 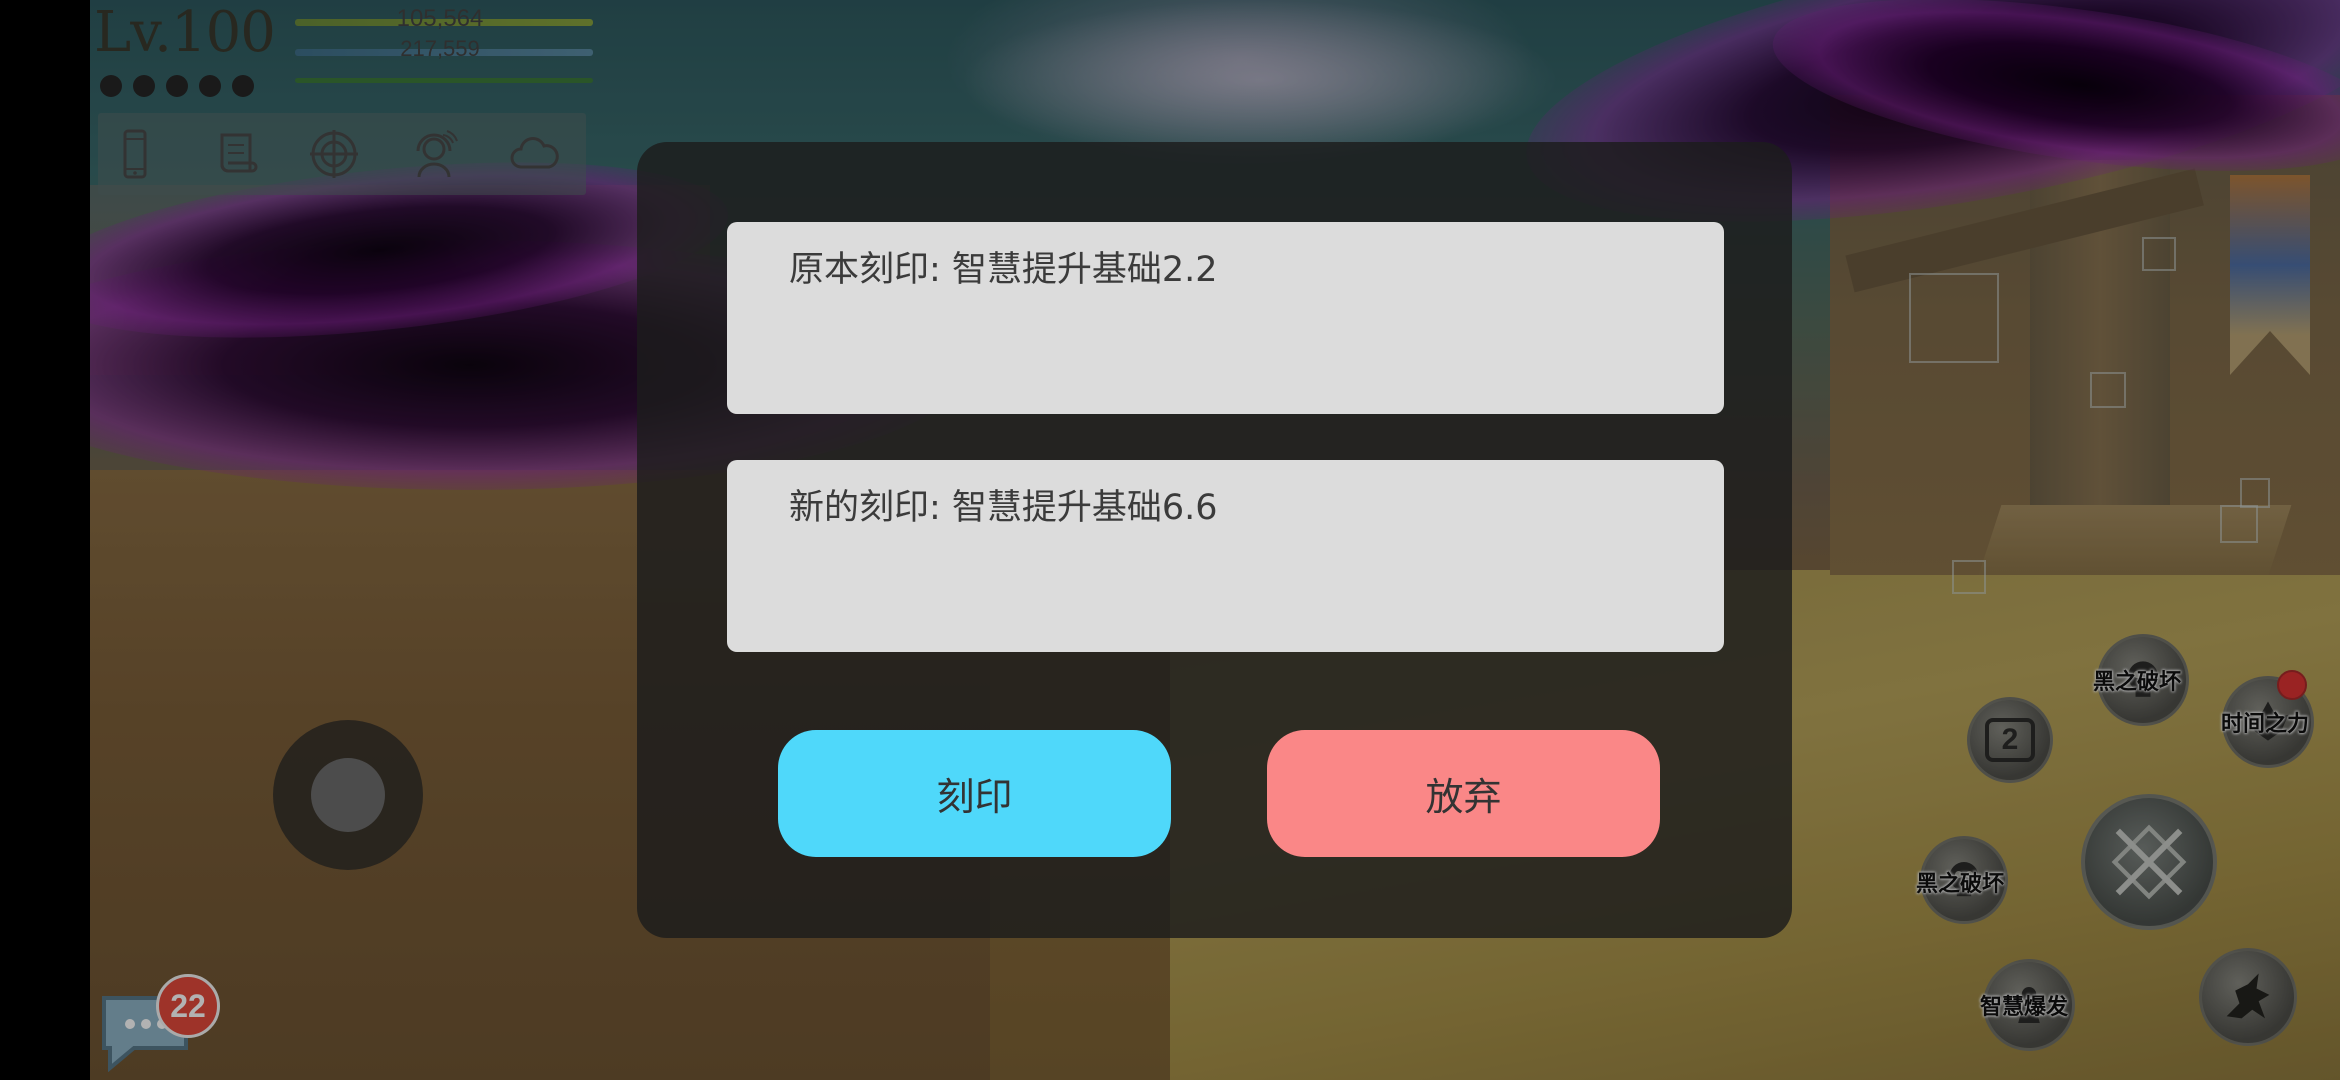 I want to click on abandon-button: 放弃, so click(x=1463, y=793).